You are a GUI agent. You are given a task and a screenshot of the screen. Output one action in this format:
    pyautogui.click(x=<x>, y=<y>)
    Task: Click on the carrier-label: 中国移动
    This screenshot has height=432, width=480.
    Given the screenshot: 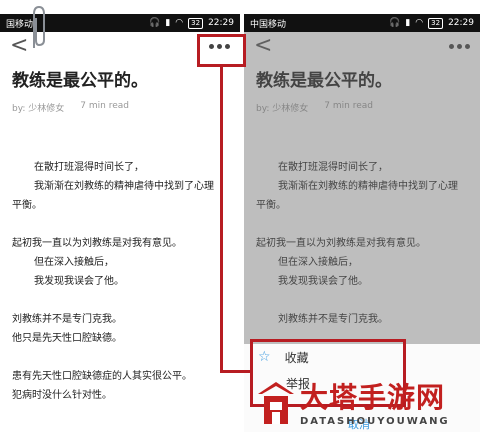 What is the action you would take?
    pyautogui.click(x=268, y=24)
    